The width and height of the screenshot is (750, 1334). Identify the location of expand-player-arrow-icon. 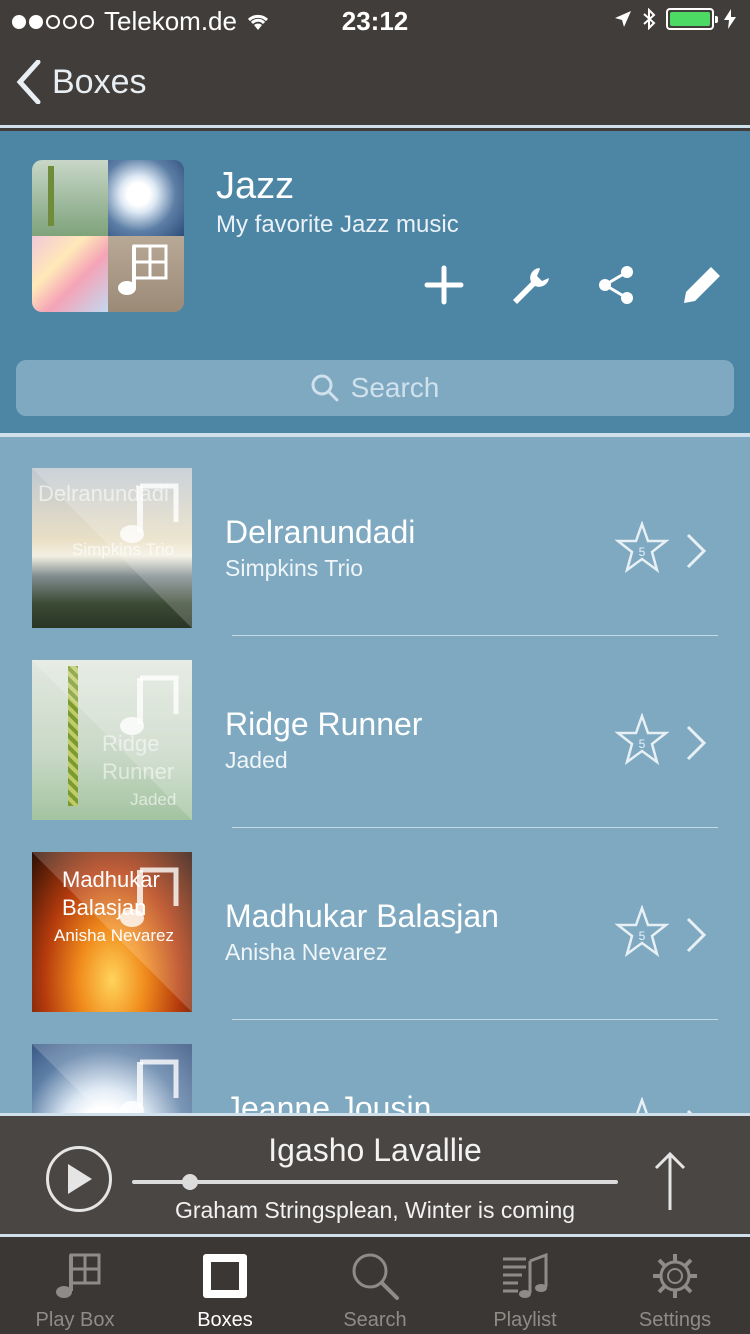
(670, 1182).